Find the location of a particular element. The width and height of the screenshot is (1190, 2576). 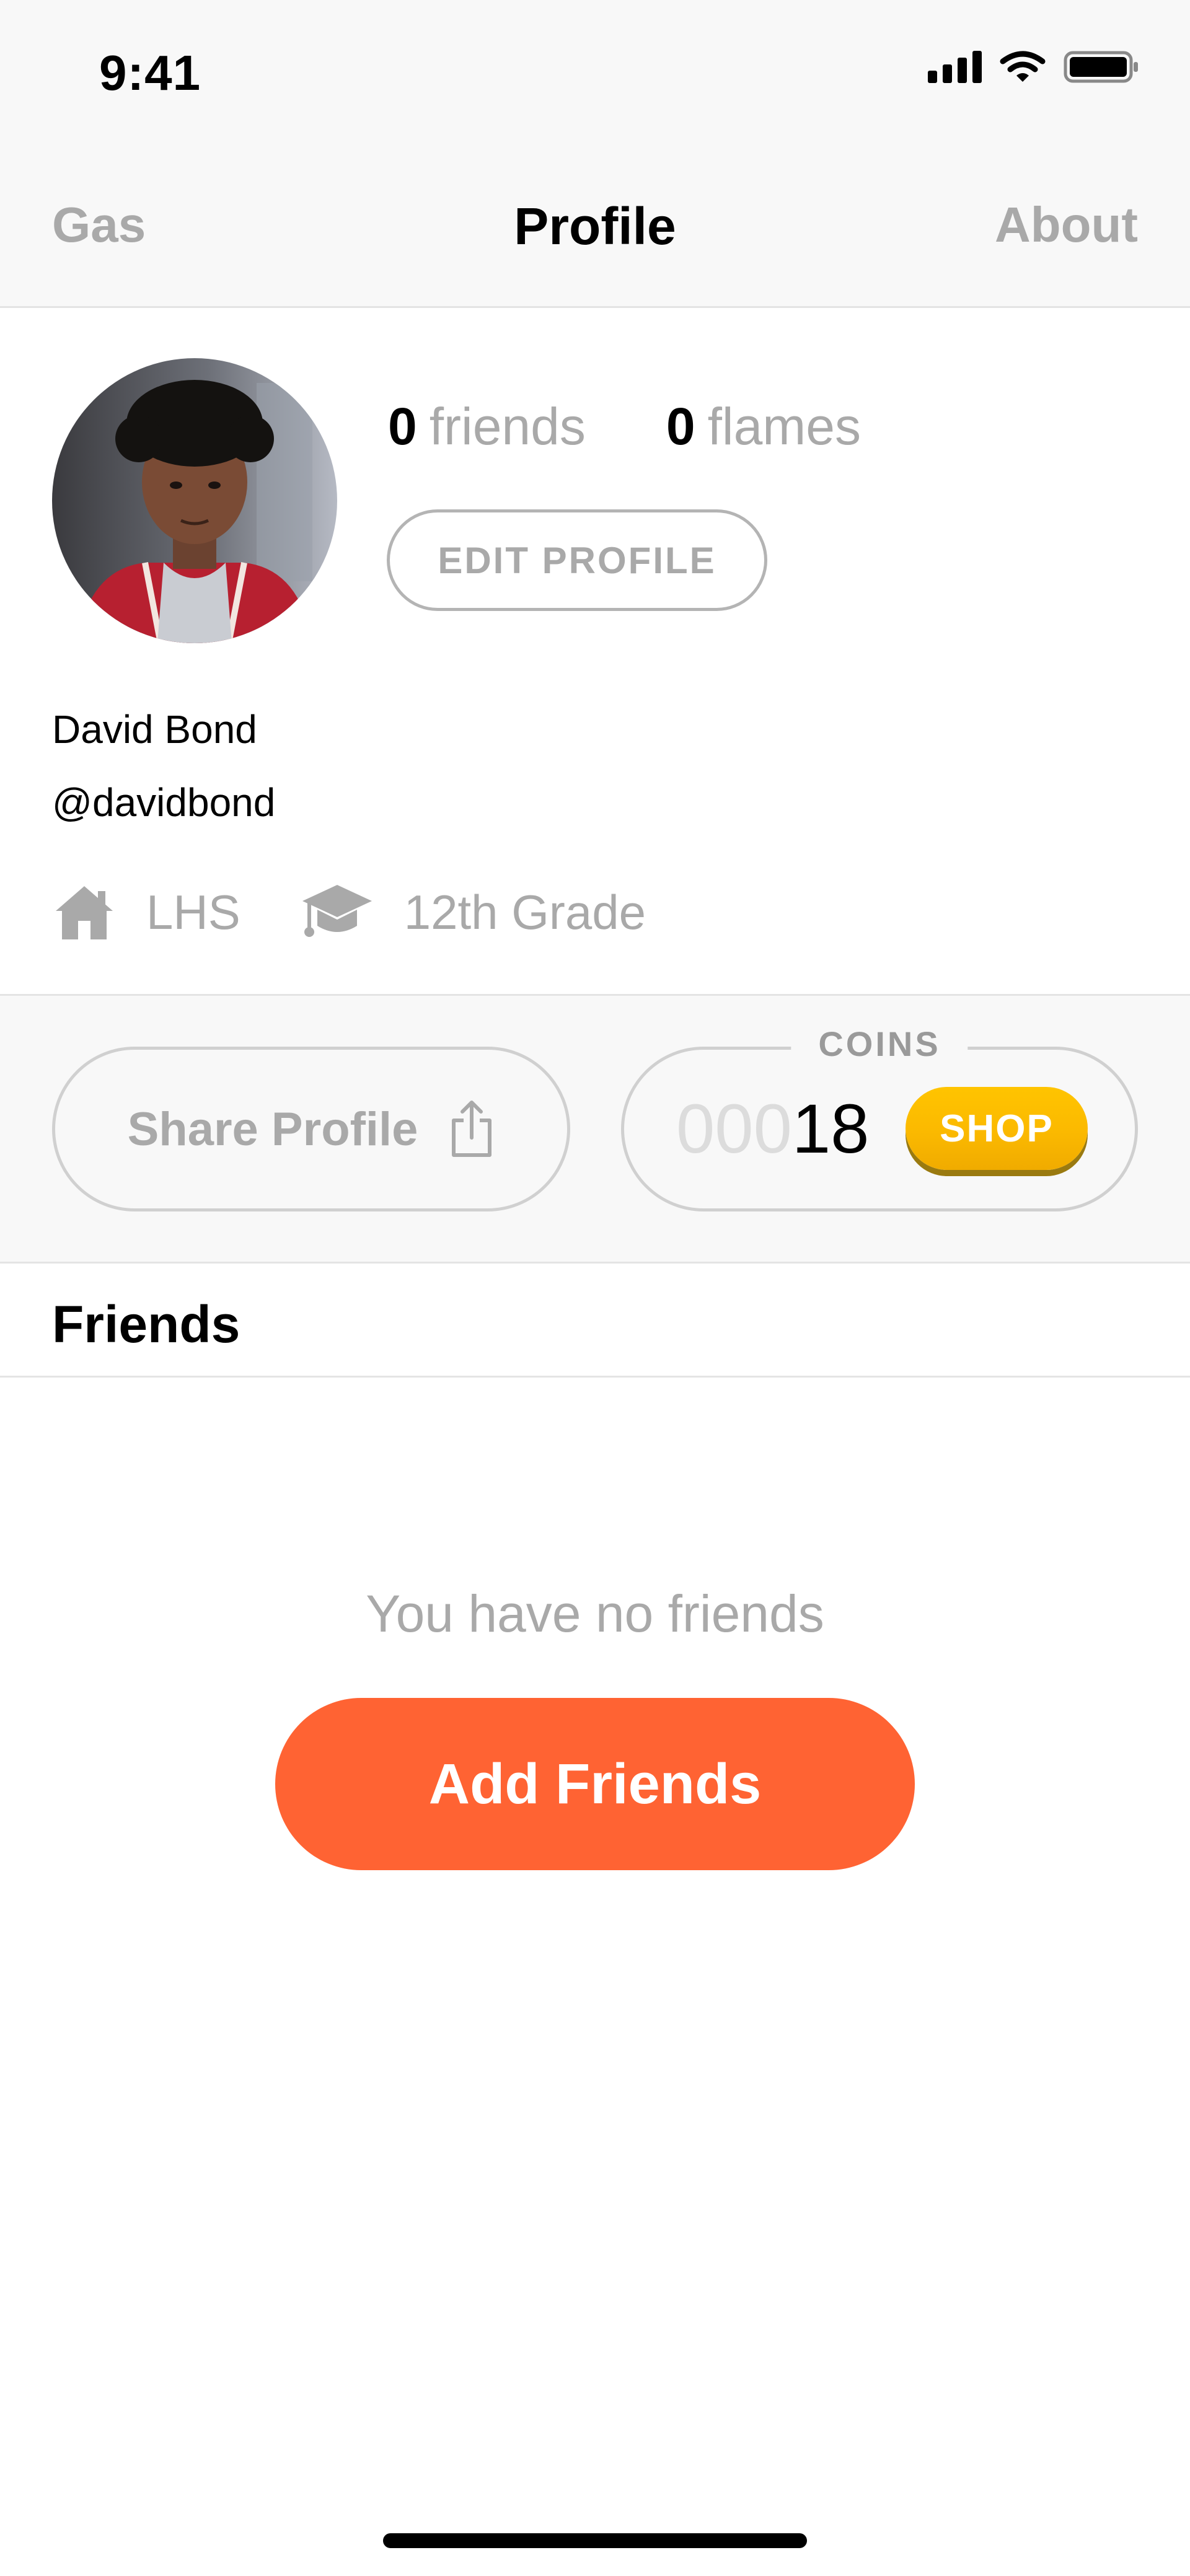

status-bar: 9:41 is located at coordinates (595, 73).